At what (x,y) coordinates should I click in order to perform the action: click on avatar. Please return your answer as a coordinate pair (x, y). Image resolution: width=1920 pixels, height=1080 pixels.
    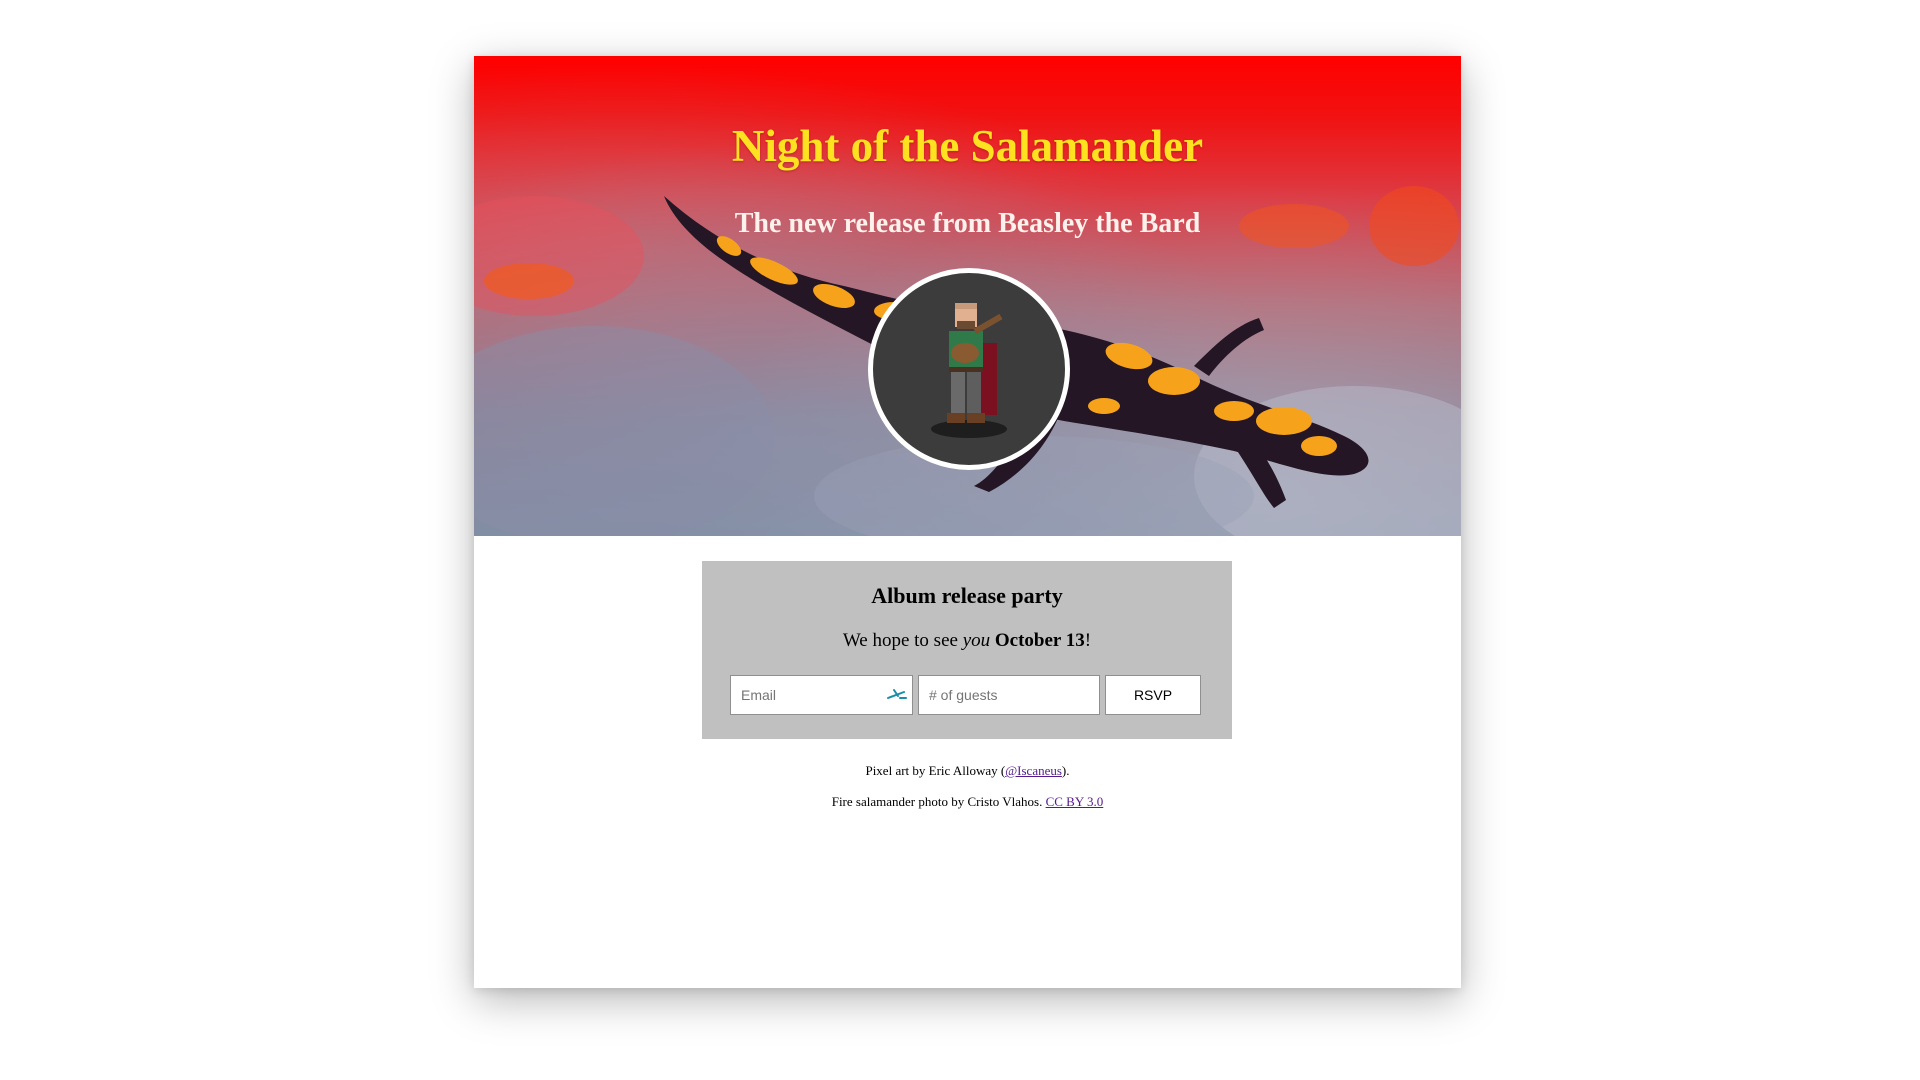
    Looking at the image, I should click on (969, 369).